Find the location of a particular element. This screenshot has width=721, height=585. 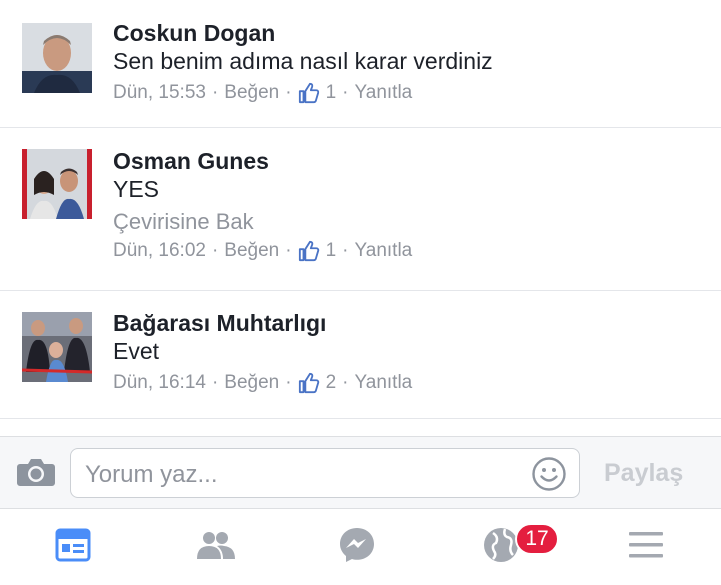

comment-text: YES is located at coordinates (136, 189).